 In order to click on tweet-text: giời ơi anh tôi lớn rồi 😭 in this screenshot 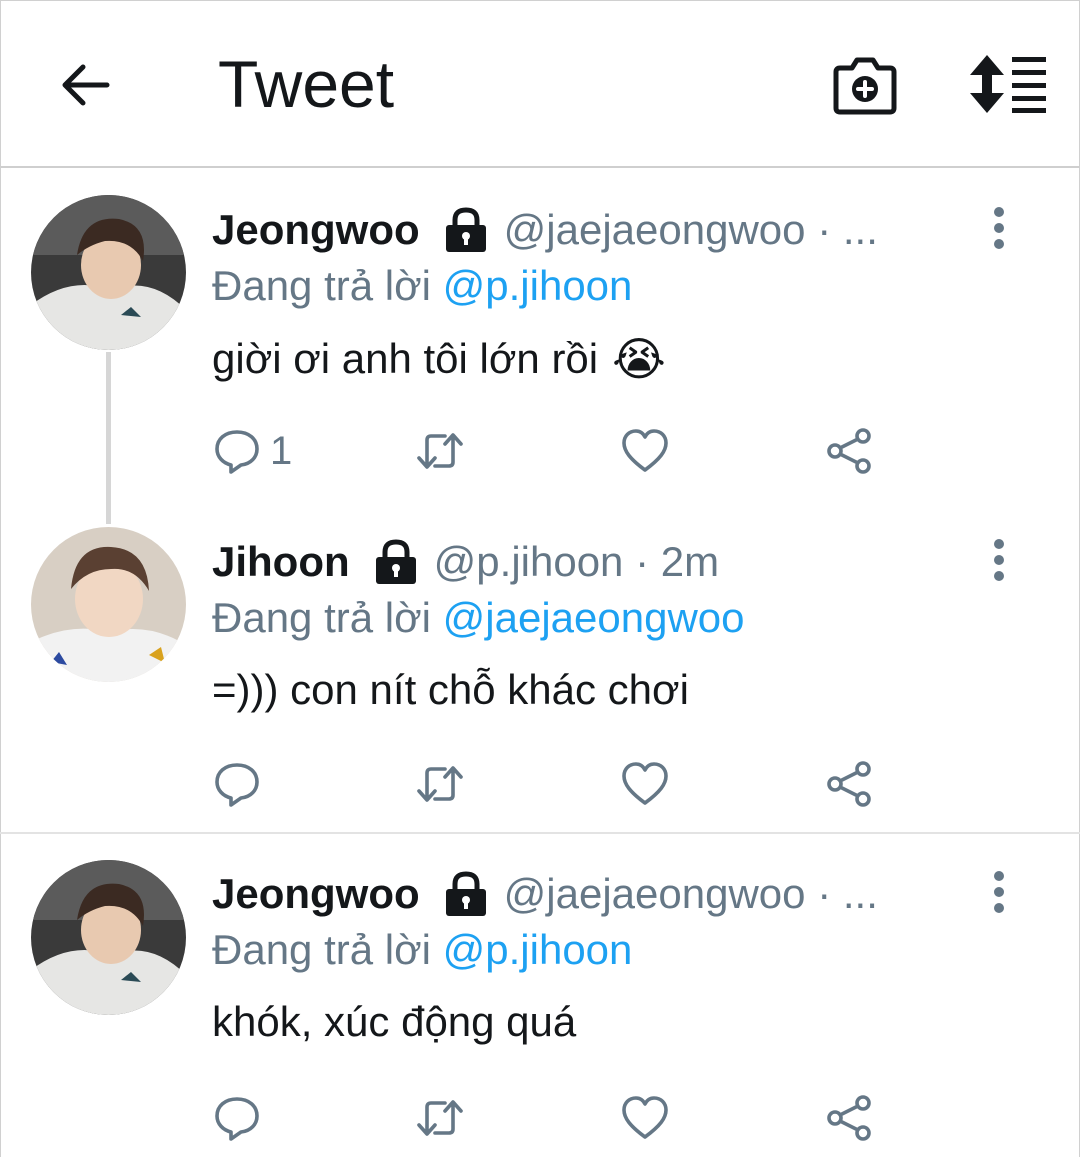, I will do `click(439, 359)`.